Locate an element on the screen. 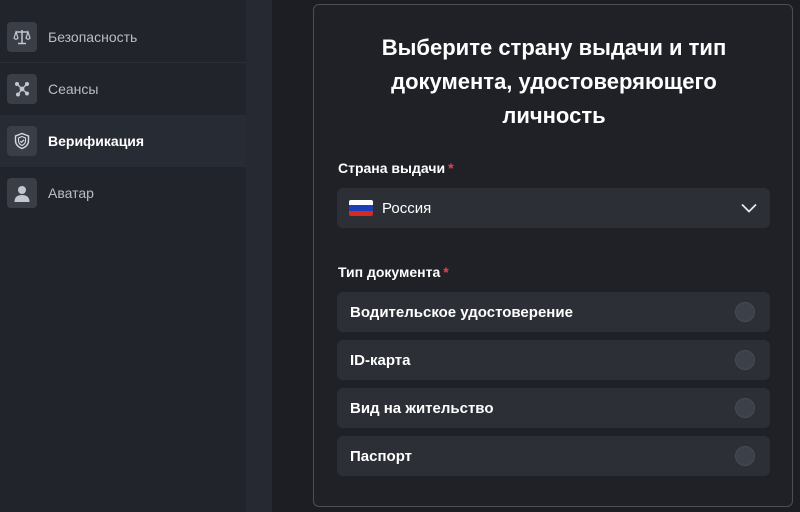 This screenshot has width=800, height=512. sidebar-item-verification: Верификация is located at coordinates (123, 141).